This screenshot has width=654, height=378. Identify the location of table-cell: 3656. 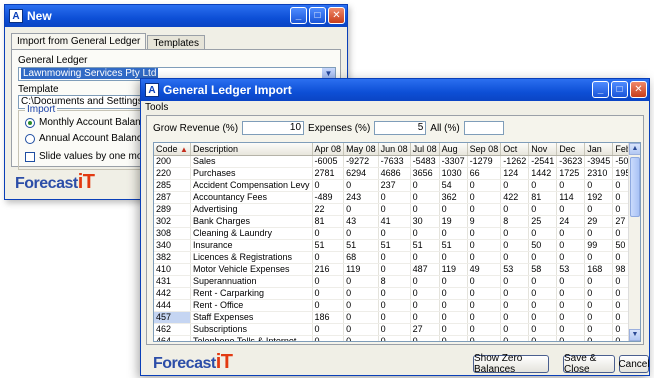
(425, 173).